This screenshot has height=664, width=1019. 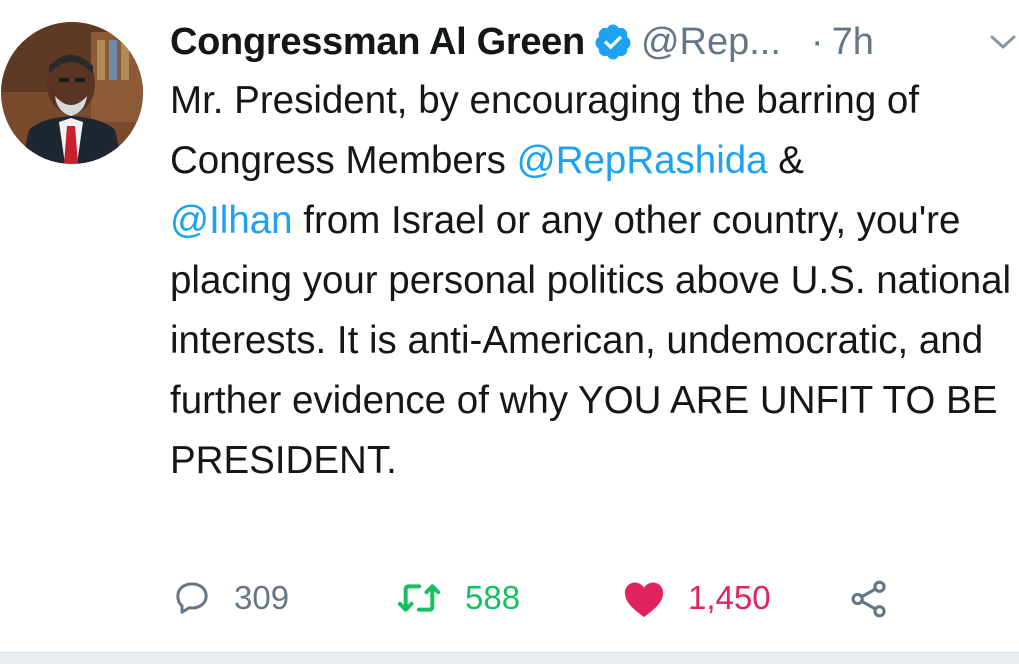 What do you see at coordinates (377, 42) in the screenshot?
I see `author-name: Congressman Al Green` at bounding box center [377, 42].